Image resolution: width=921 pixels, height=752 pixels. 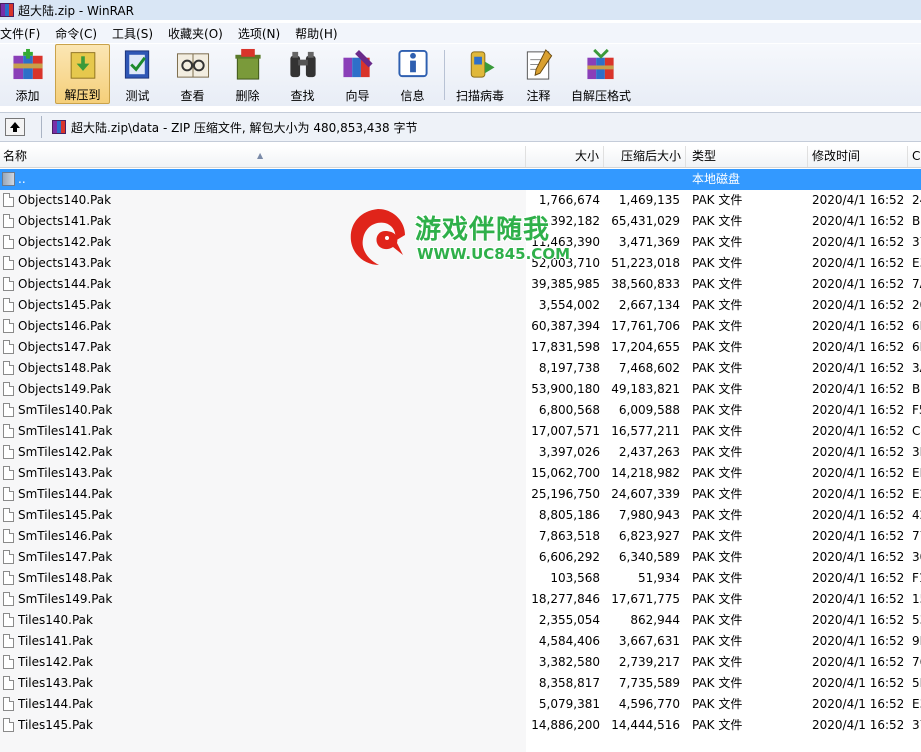 I want to click on column-header-packed: 压缩后大小, so click(x=645, y=156).